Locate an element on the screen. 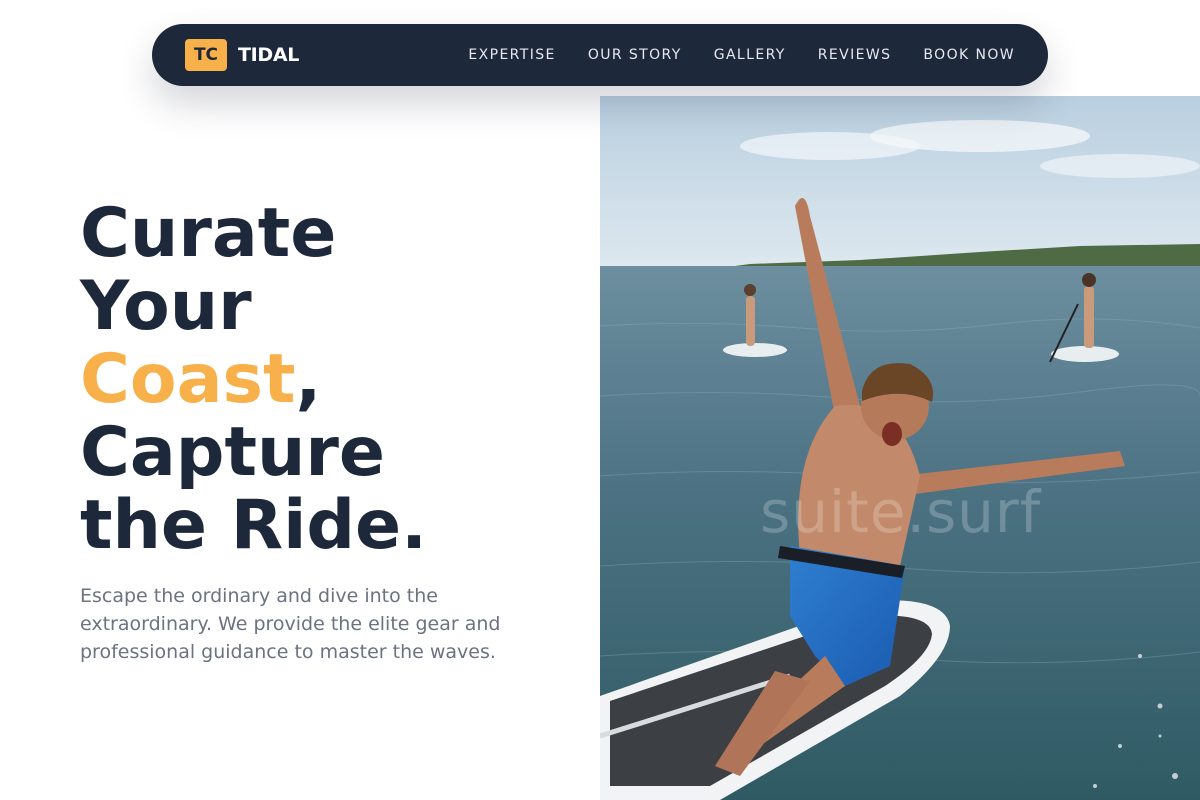  sky is located at coordinates (900, 181).